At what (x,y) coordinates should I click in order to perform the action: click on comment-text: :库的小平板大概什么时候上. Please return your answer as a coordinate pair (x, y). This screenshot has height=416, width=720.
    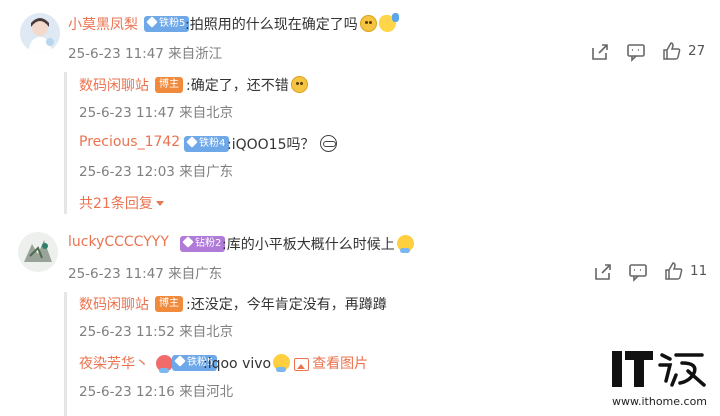
    Looking at the image, I should click on (318, 244).